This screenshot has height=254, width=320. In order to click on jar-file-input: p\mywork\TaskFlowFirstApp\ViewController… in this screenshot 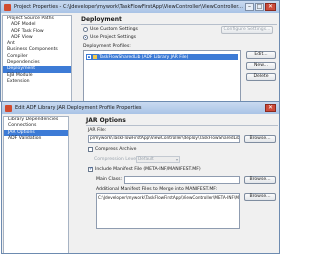, I will do `click(164, 139)`.